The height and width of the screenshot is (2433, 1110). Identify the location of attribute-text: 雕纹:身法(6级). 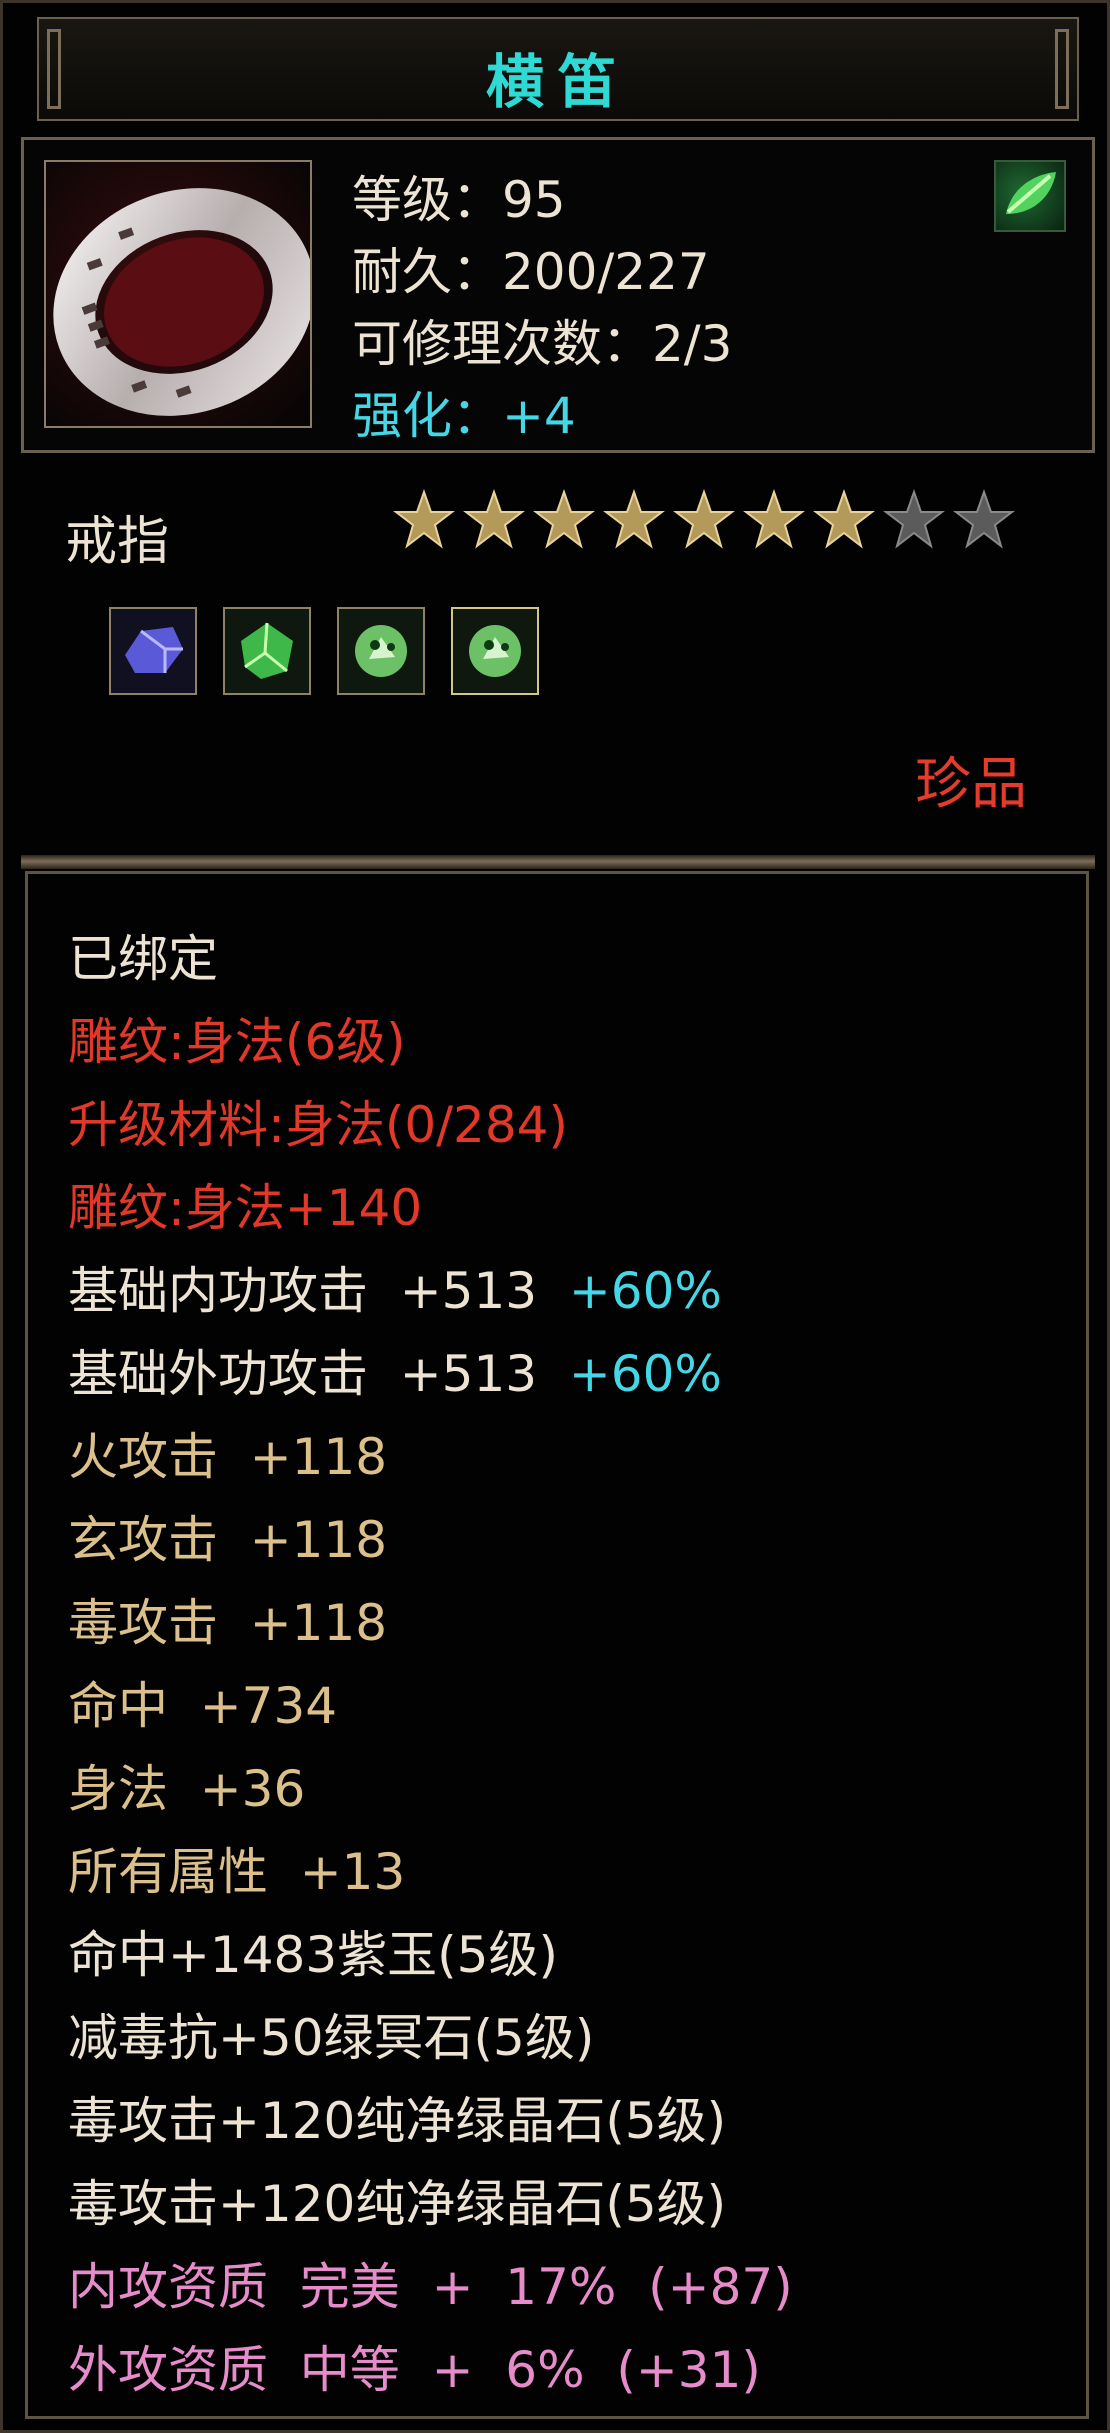
(237, 1042).